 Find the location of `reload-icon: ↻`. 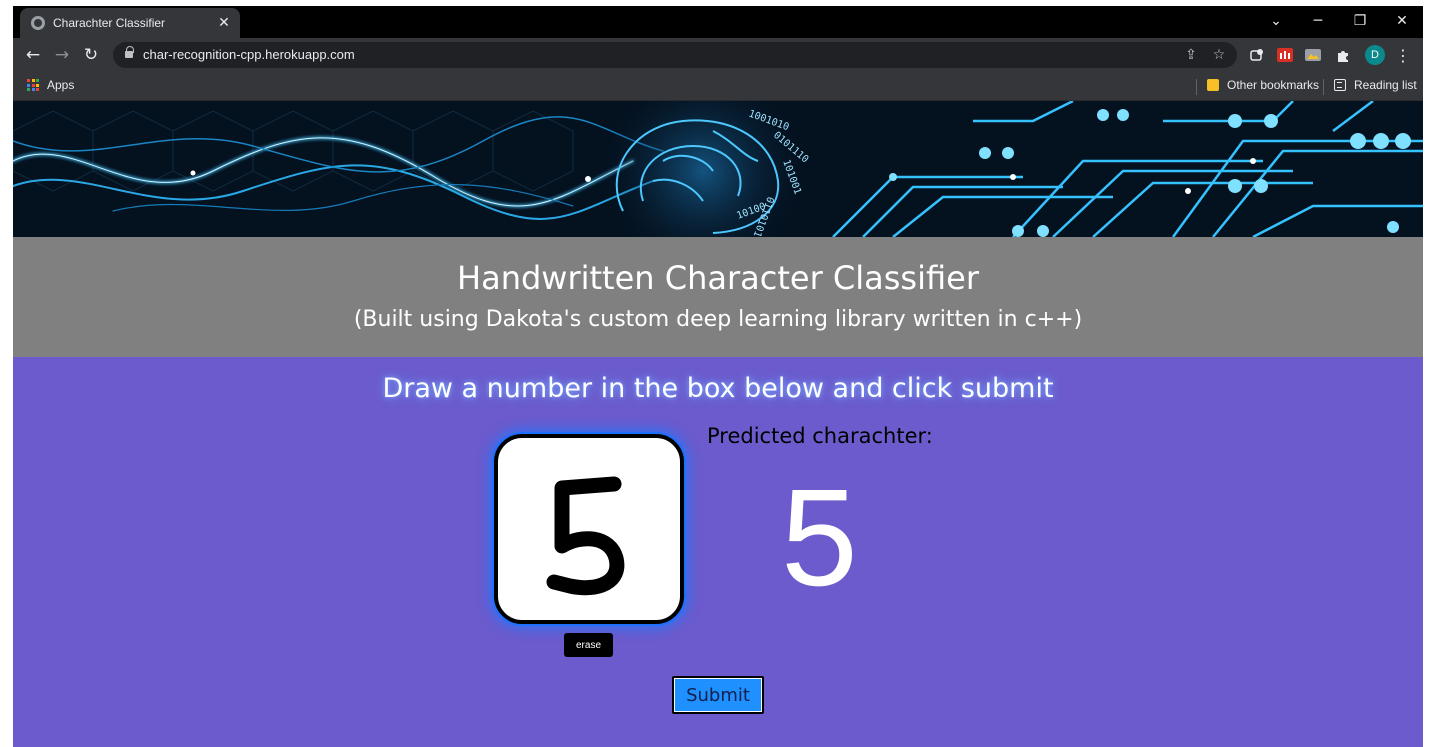

reload-icon: ↻ is located at coordinates (91, 55).